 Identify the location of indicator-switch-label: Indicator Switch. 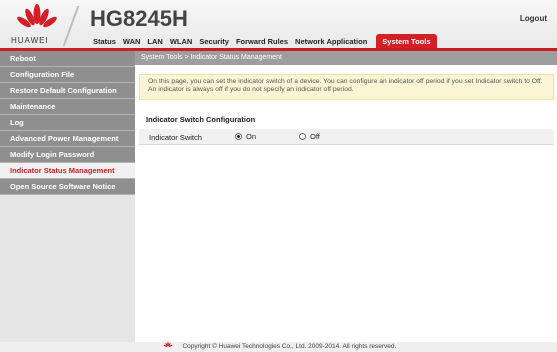
(175, 137).